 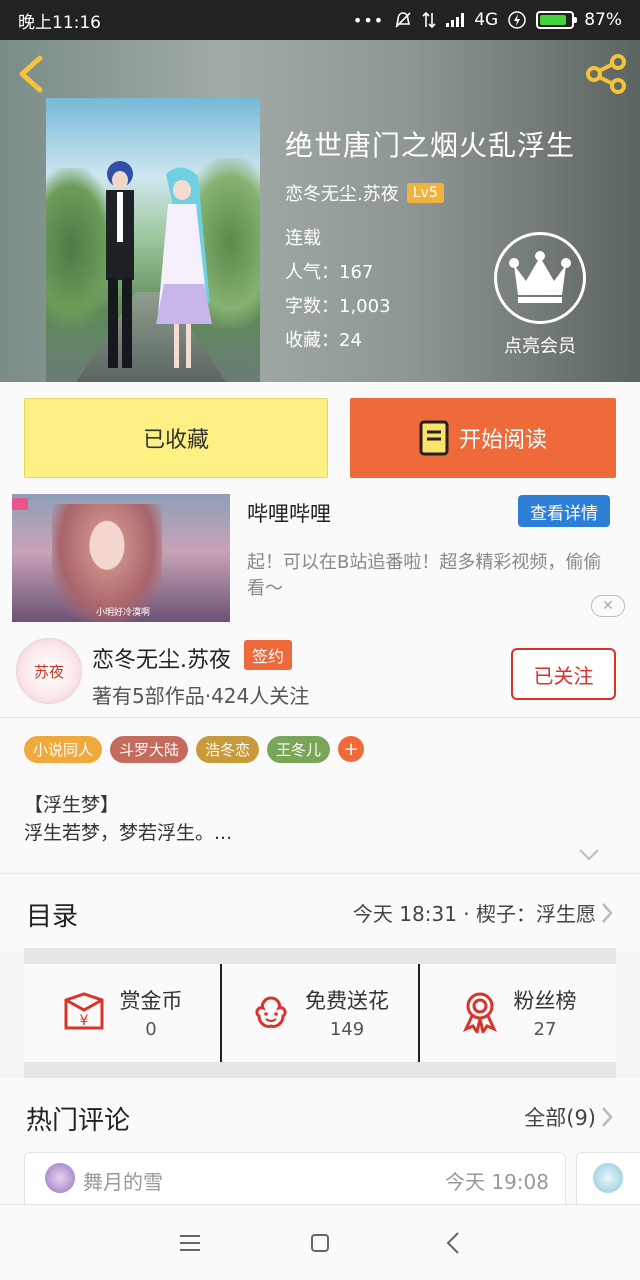 What do you see at coordinates (271, 1012) in the screenshot?
I see `flower-icon` at bounding box center [271, 1012].